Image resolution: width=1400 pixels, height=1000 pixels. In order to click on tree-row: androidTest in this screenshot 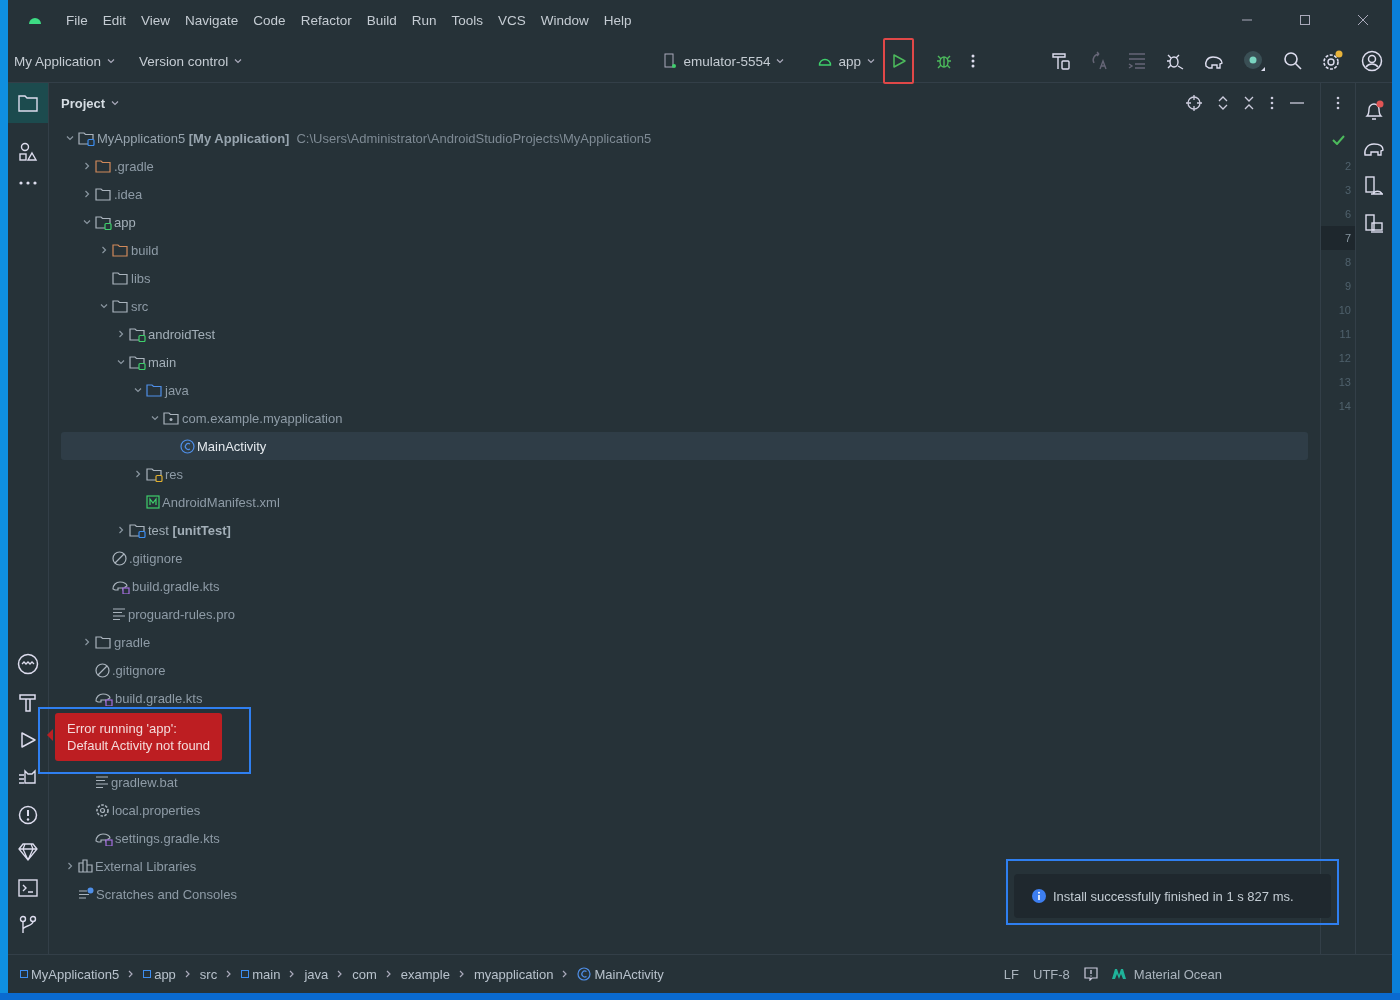, I will do `click(684, 334)`.